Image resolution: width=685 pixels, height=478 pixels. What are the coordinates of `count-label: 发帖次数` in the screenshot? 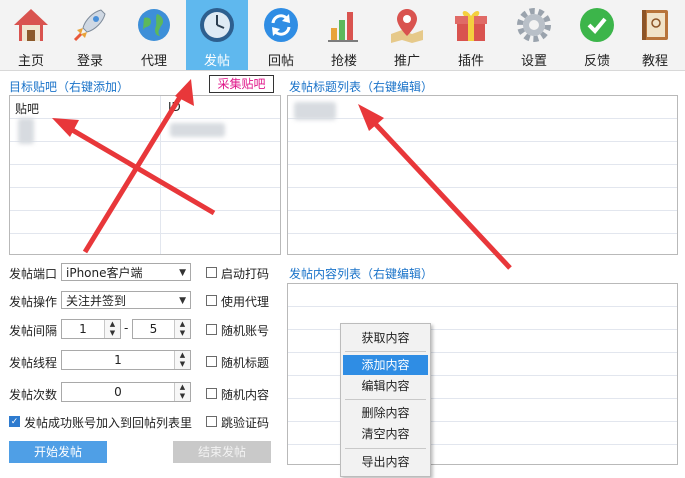 It's located at (33, 395).